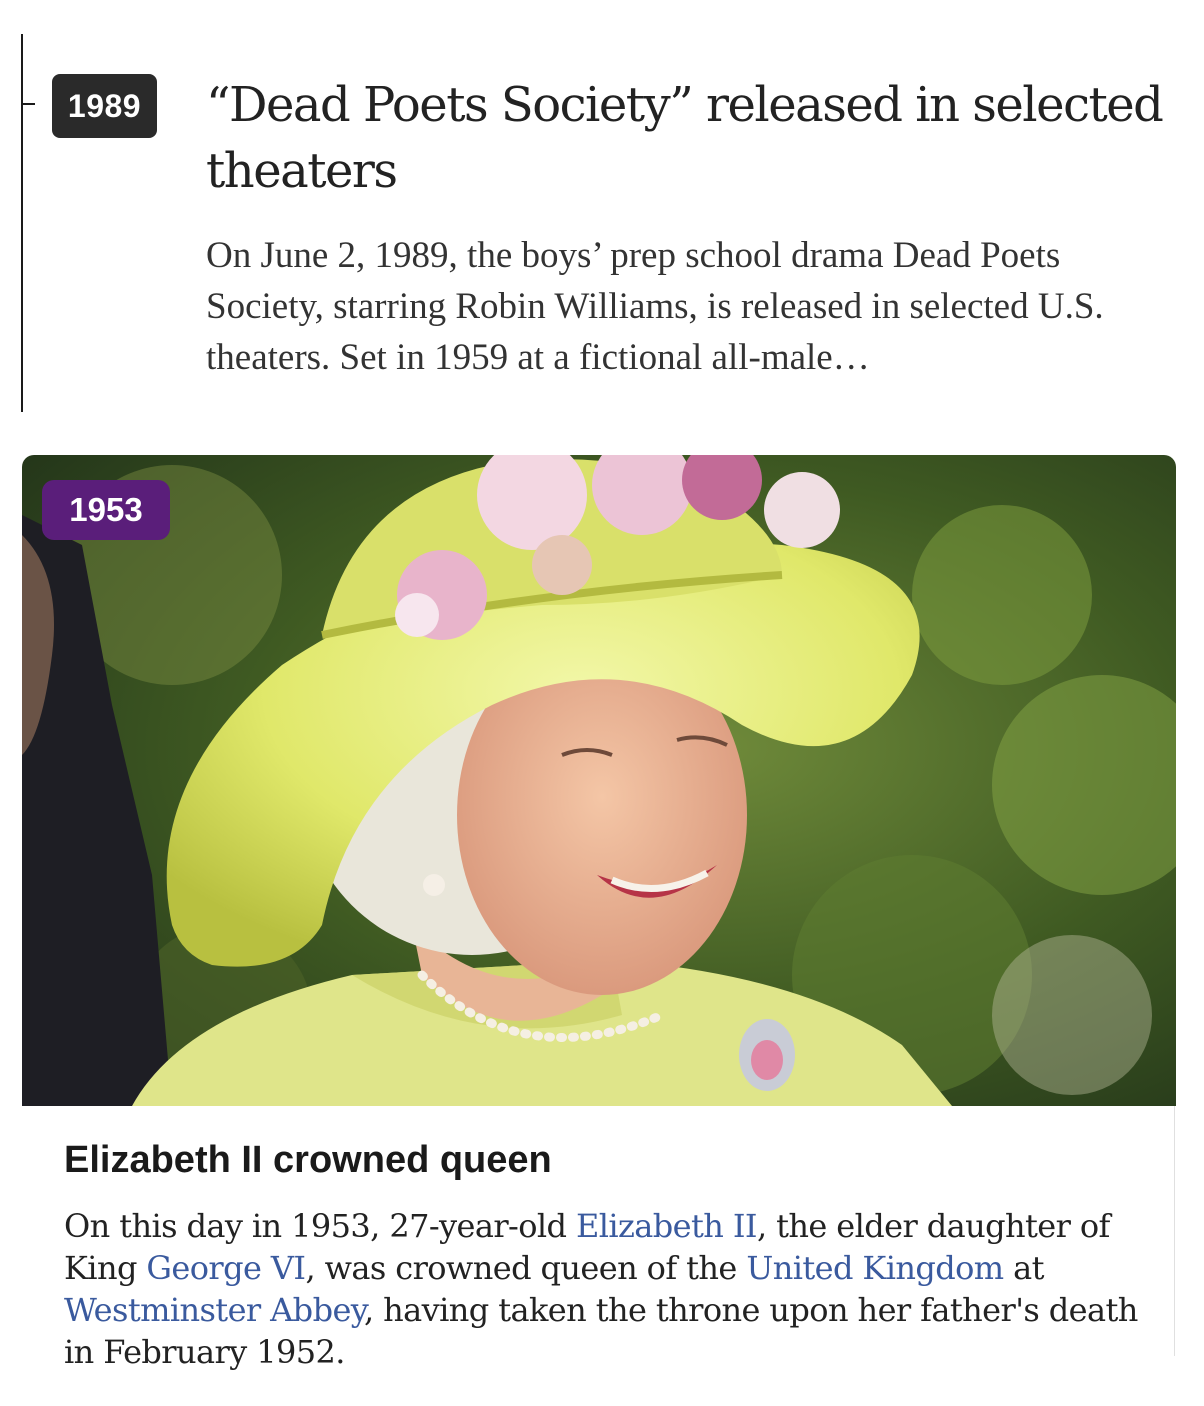 The height and width of the screenshot is (1406, 1204). What do you see at coordinates (104, 106) in the screenshot?
I see `year-badge-1989: 1989` at bounding box center [104, 106].